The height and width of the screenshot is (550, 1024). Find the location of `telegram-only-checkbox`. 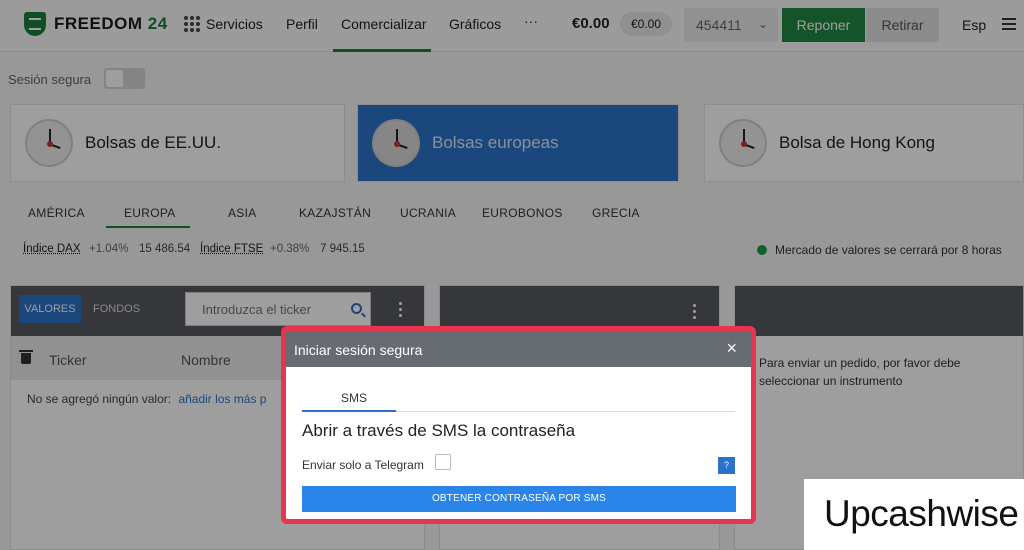

telegram-only-checkbox is located at coordinates (443, 462).